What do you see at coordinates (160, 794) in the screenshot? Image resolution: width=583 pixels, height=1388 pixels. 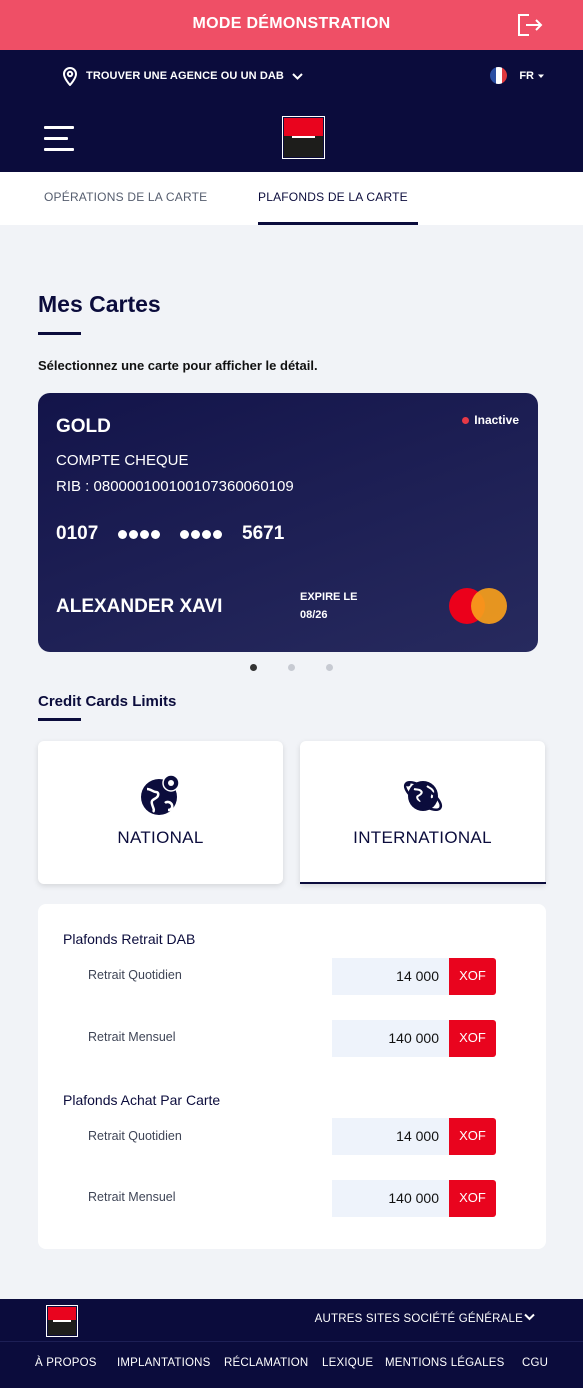 I see `globe-pin-icon` at bounding box center [160, 794].